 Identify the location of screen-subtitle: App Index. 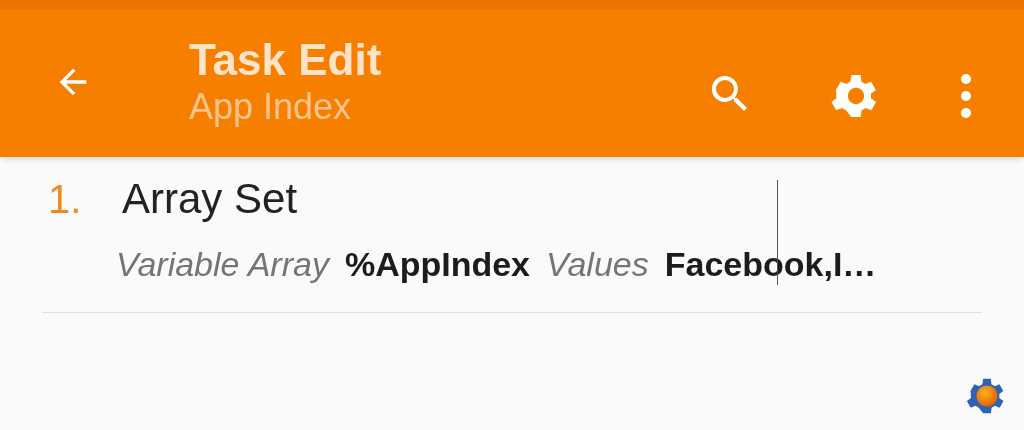
(271, 107).